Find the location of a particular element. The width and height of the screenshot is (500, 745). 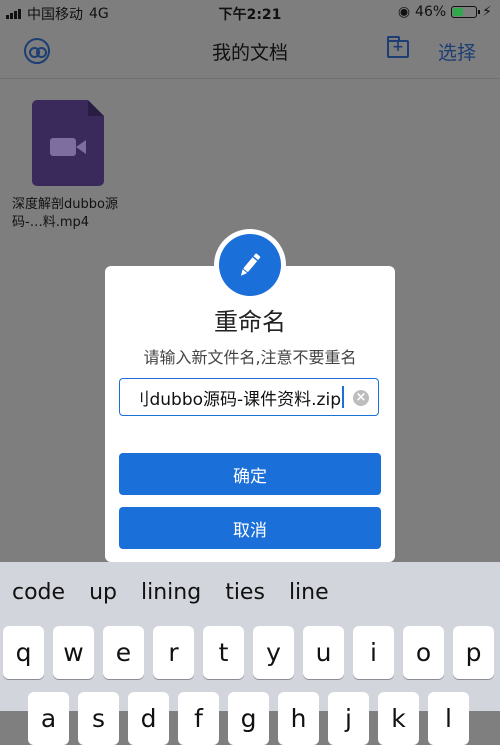

dialog-title: 重命名 is located at coordinates (250, 322).